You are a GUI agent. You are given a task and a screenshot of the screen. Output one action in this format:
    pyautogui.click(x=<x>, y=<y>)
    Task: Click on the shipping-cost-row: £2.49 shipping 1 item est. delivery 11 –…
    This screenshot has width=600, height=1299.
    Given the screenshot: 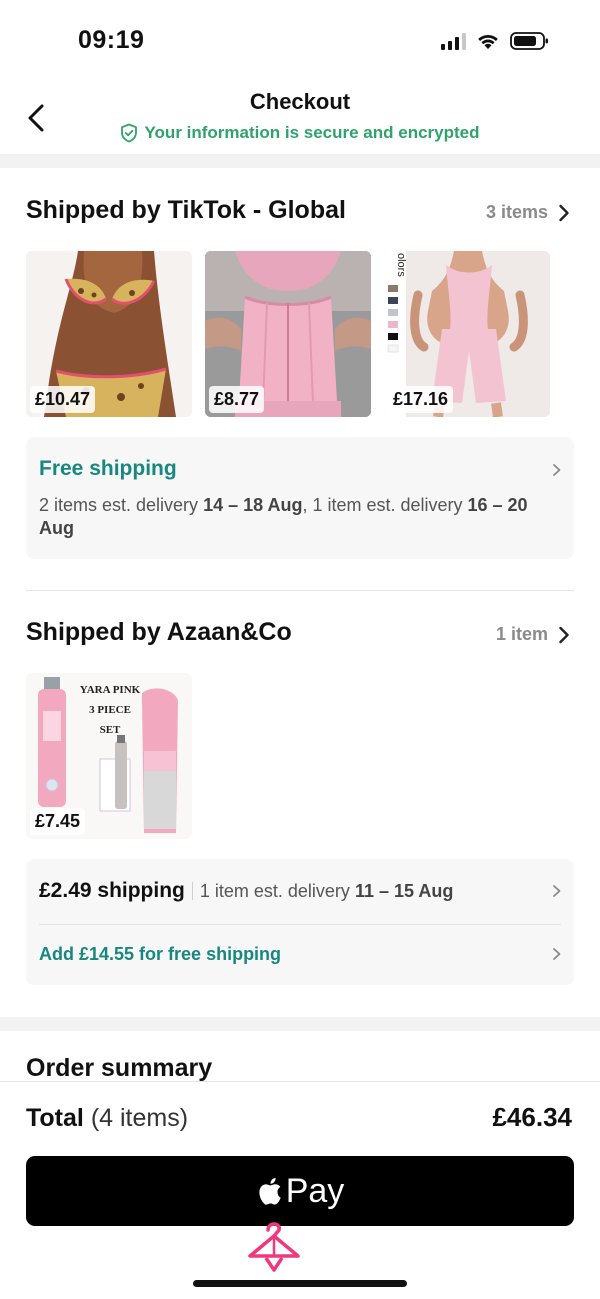 What is the action you would take?
    pyautogui.click(x=300, y=891)
    